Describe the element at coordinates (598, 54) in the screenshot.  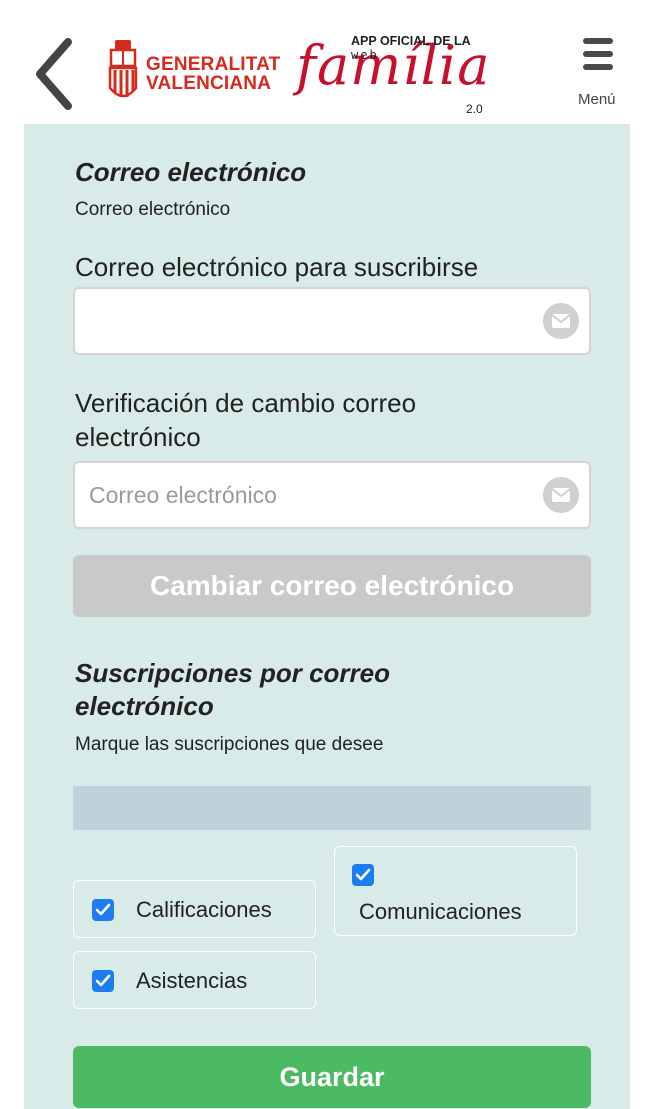
I see `hamburger-icon` at that location.